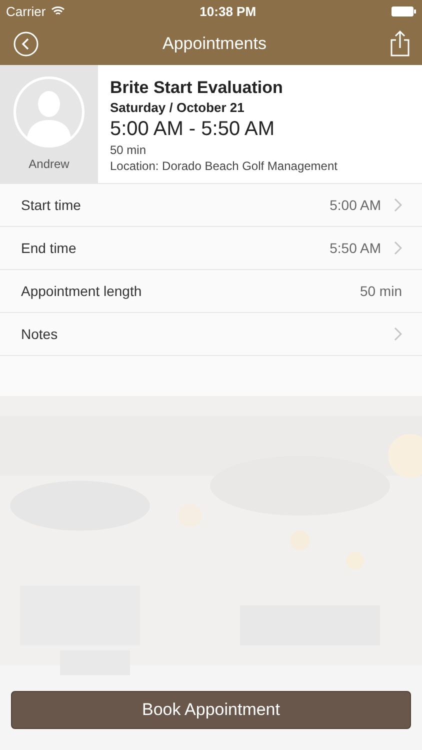 This screenshot has height=750, width=422. What do you see at coordinates (355, 248) in the screenshot?
I see `row-value: 5:50 AM` at bounding box center [355, 248].